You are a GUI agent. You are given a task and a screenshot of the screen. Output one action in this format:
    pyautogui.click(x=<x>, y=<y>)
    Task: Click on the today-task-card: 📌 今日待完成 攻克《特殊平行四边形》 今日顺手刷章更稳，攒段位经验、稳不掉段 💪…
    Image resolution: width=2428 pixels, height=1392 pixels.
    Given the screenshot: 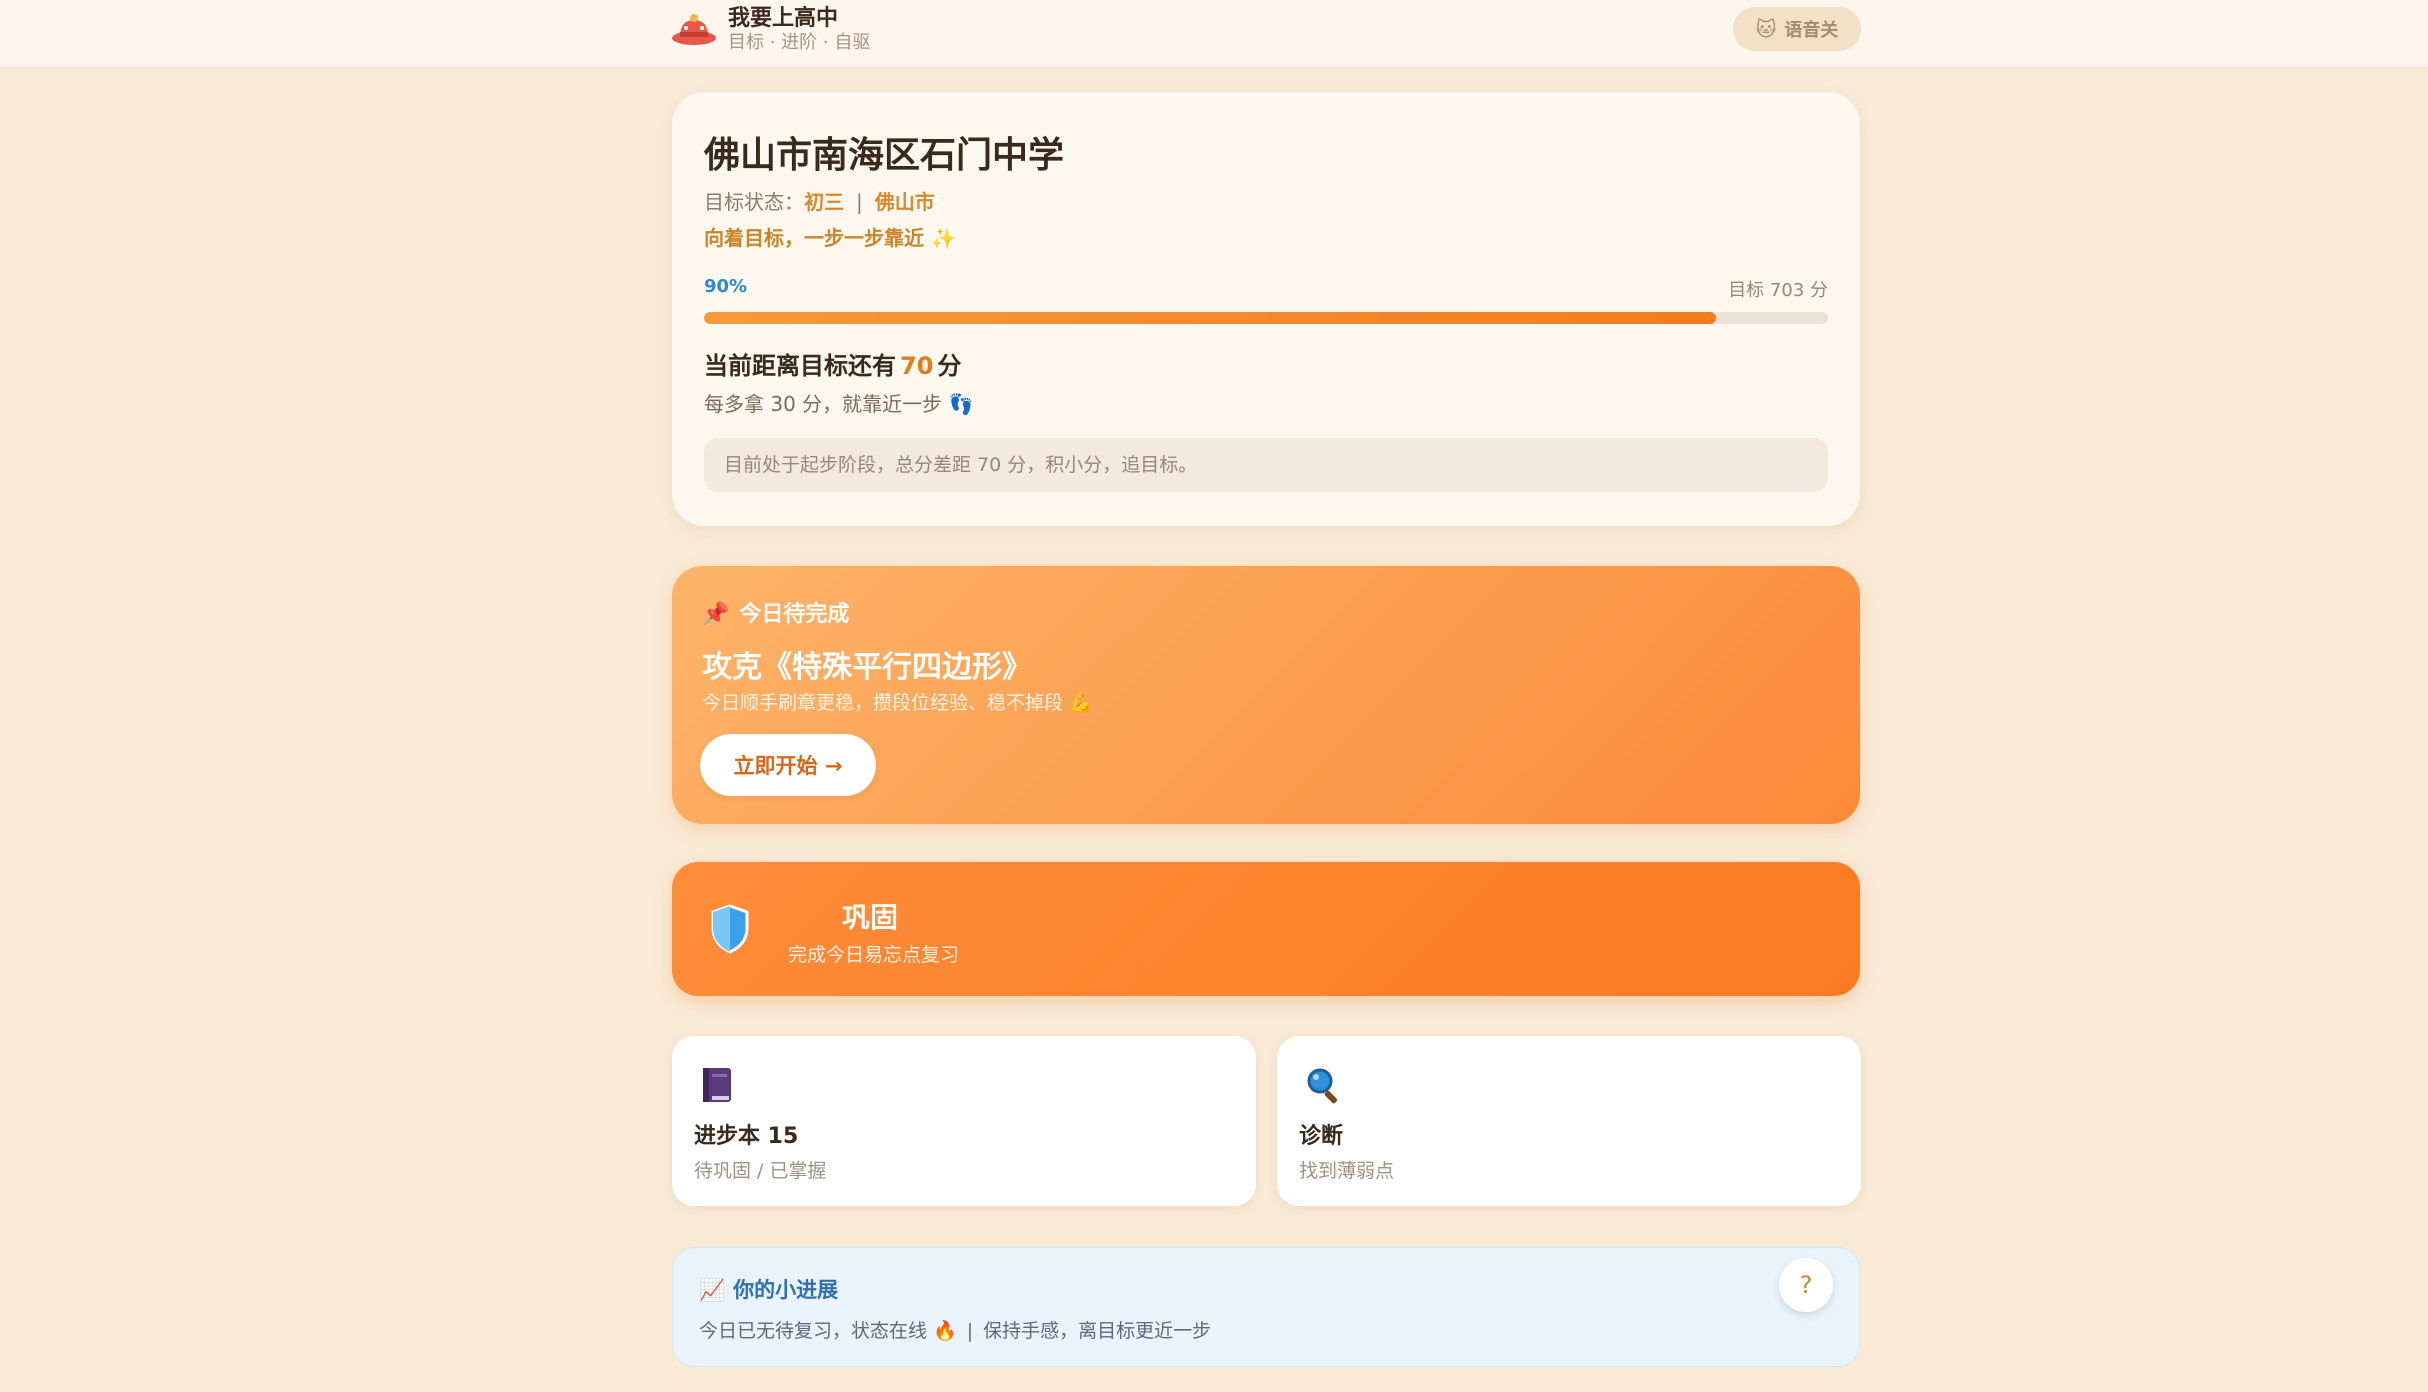 What is the action you would take?
    pyautogui.click(x=1266, y=695)
    